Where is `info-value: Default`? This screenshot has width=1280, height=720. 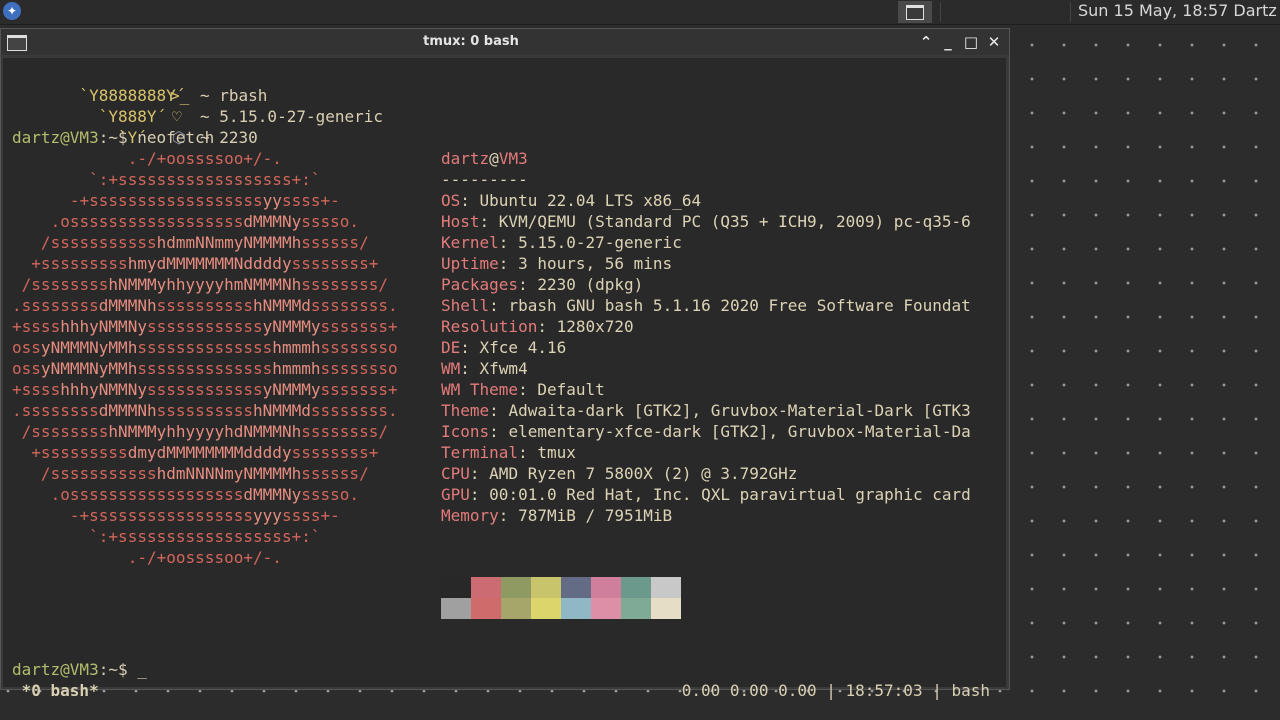
info-value: Default is located at coordinates (571, 389).